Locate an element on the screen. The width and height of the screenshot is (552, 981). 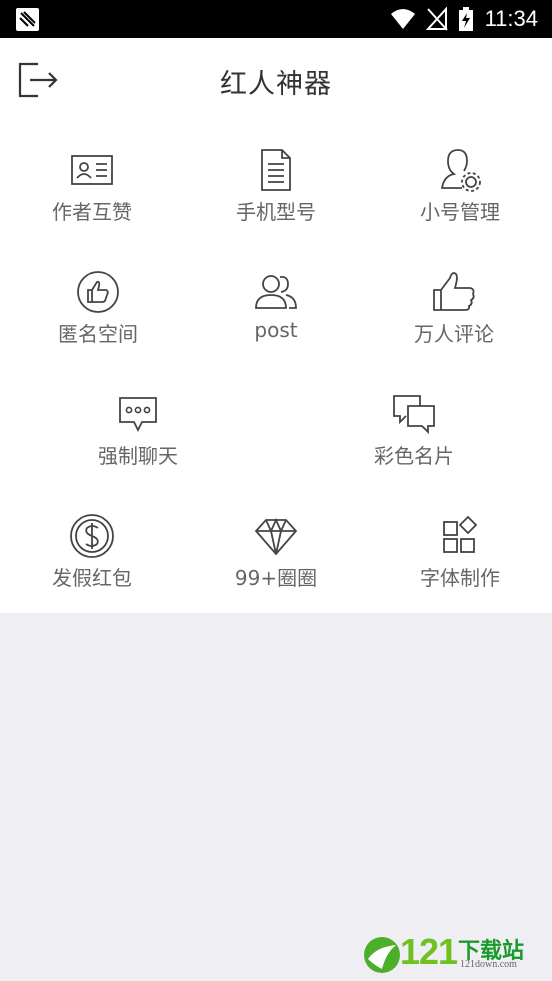
id-card-icon is located at coordinates (92, 170).